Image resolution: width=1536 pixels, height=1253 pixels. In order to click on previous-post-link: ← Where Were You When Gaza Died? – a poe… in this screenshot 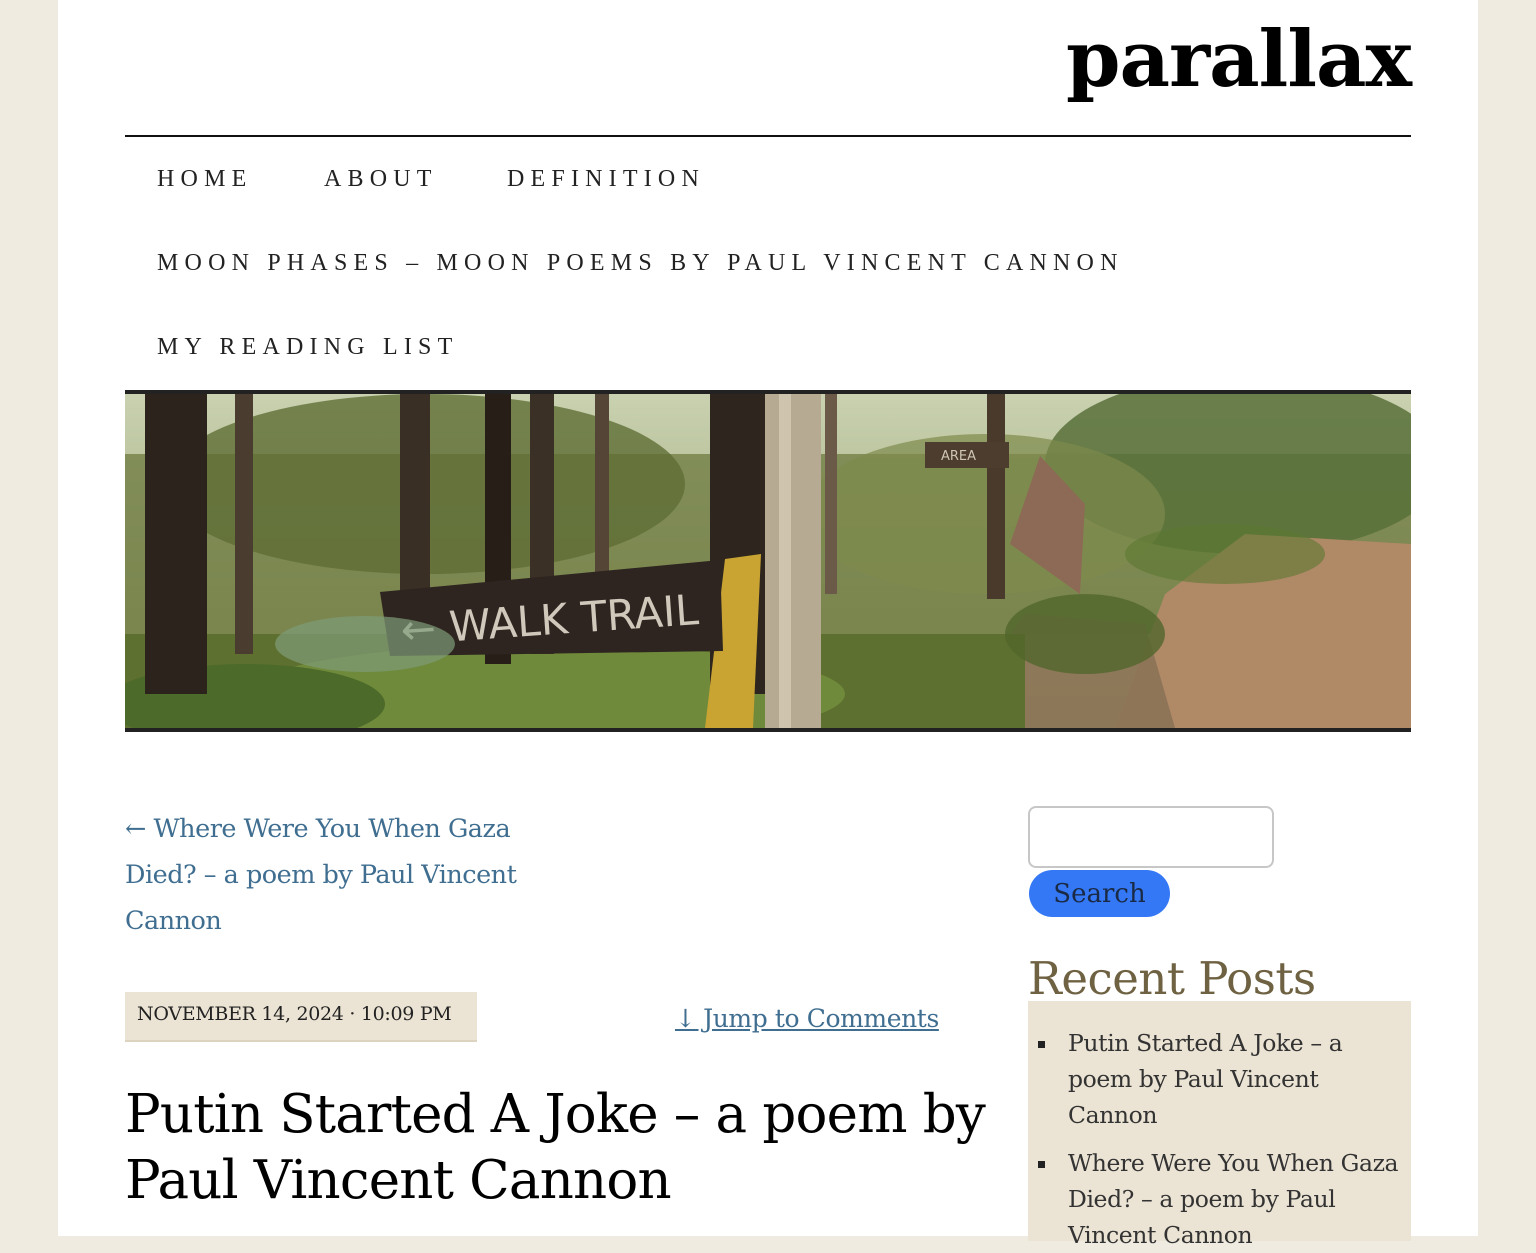, I will do `click(335, 875)`.